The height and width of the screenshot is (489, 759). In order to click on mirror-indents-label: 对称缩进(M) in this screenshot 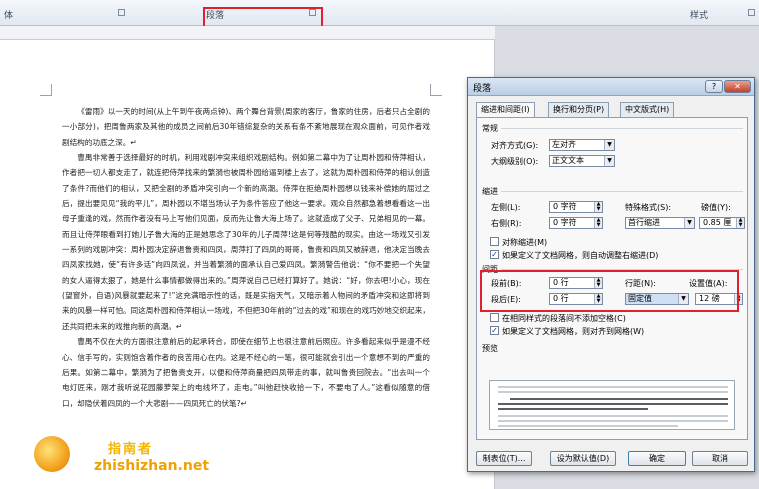, I will do `click(525, 242)`.